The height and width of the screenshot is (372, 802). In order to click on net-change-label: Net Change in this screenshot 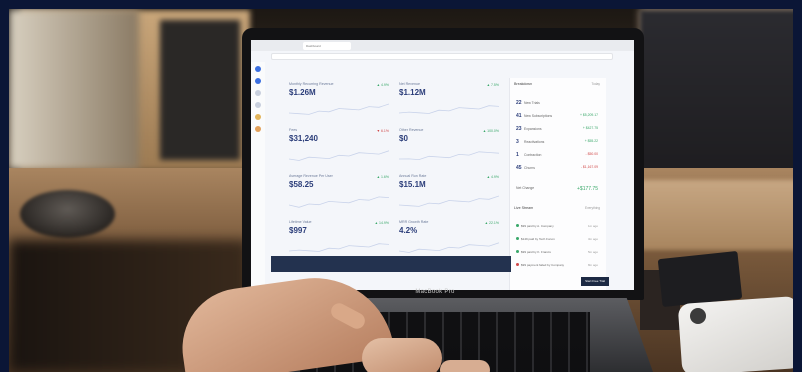, I will do `click(525, 188)`.